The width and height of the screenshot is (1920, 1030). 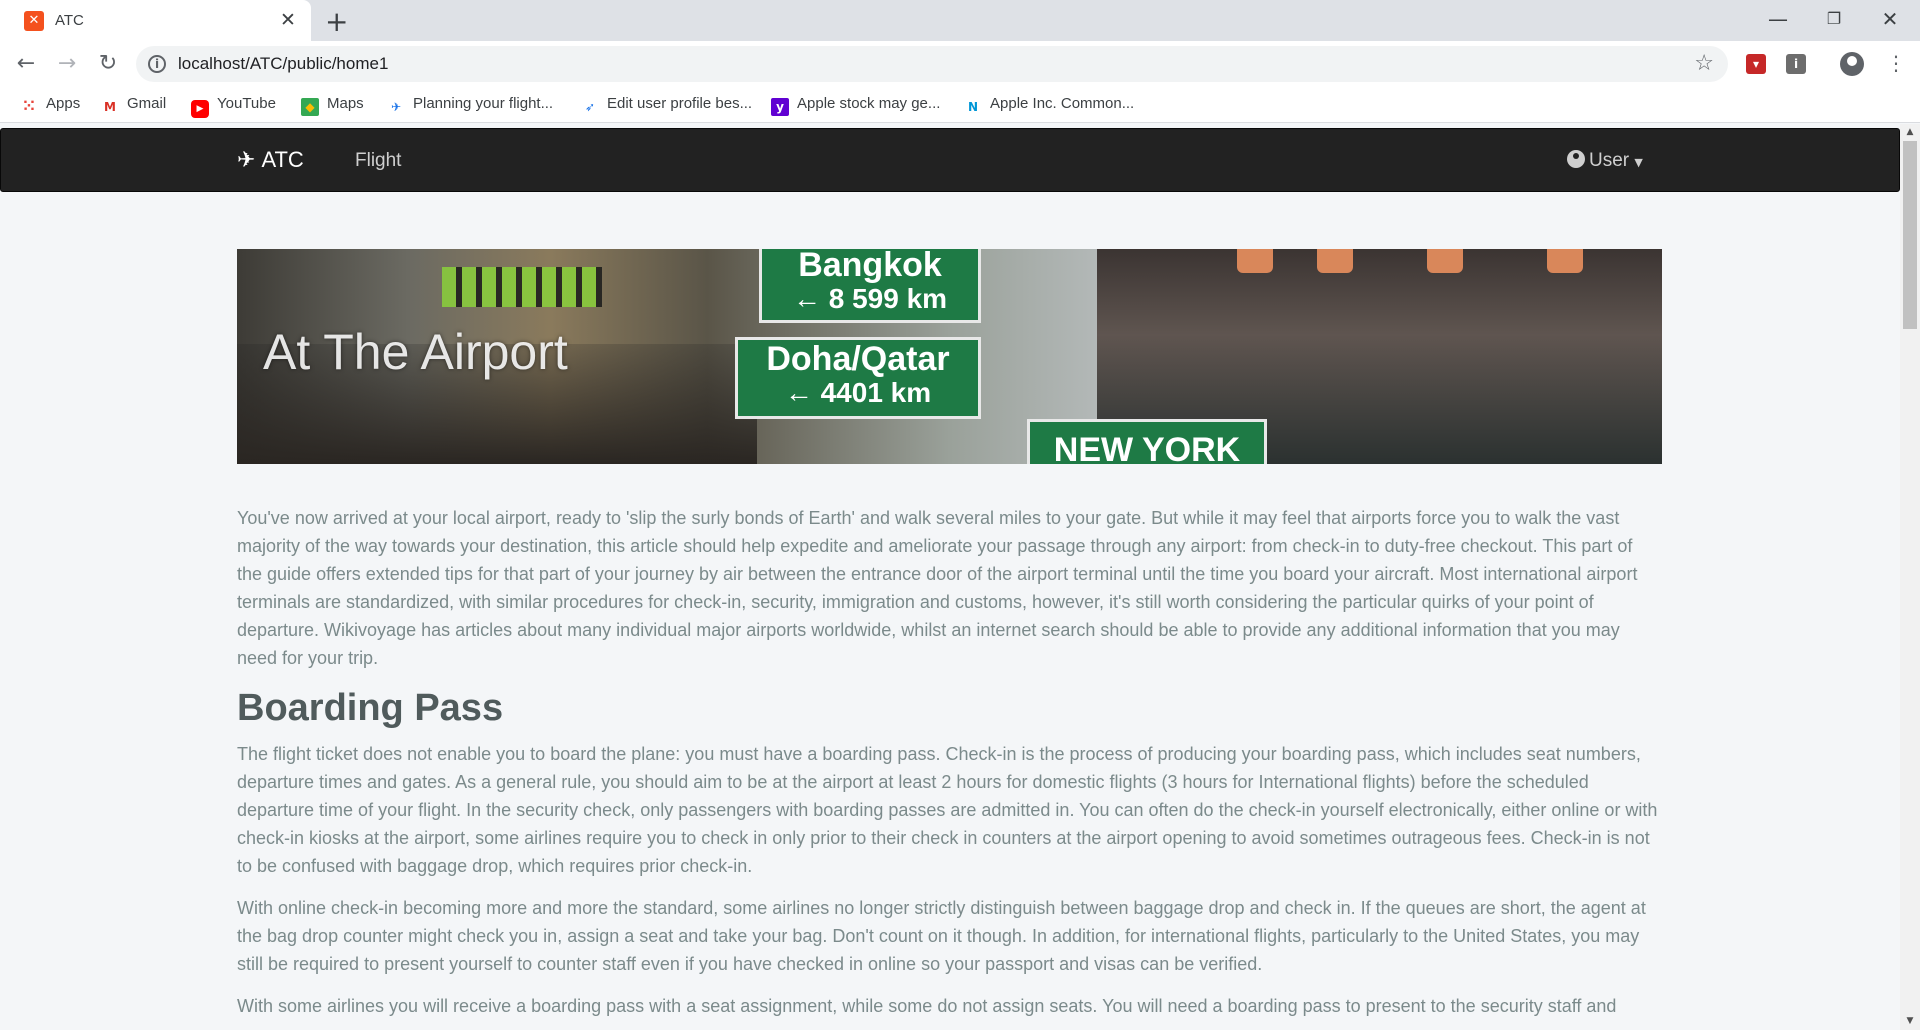 What do you see at coordinates (590, 107) in the screenshot?
I see `paper-plane-icon: ➶` at bounding box center [590, 107].